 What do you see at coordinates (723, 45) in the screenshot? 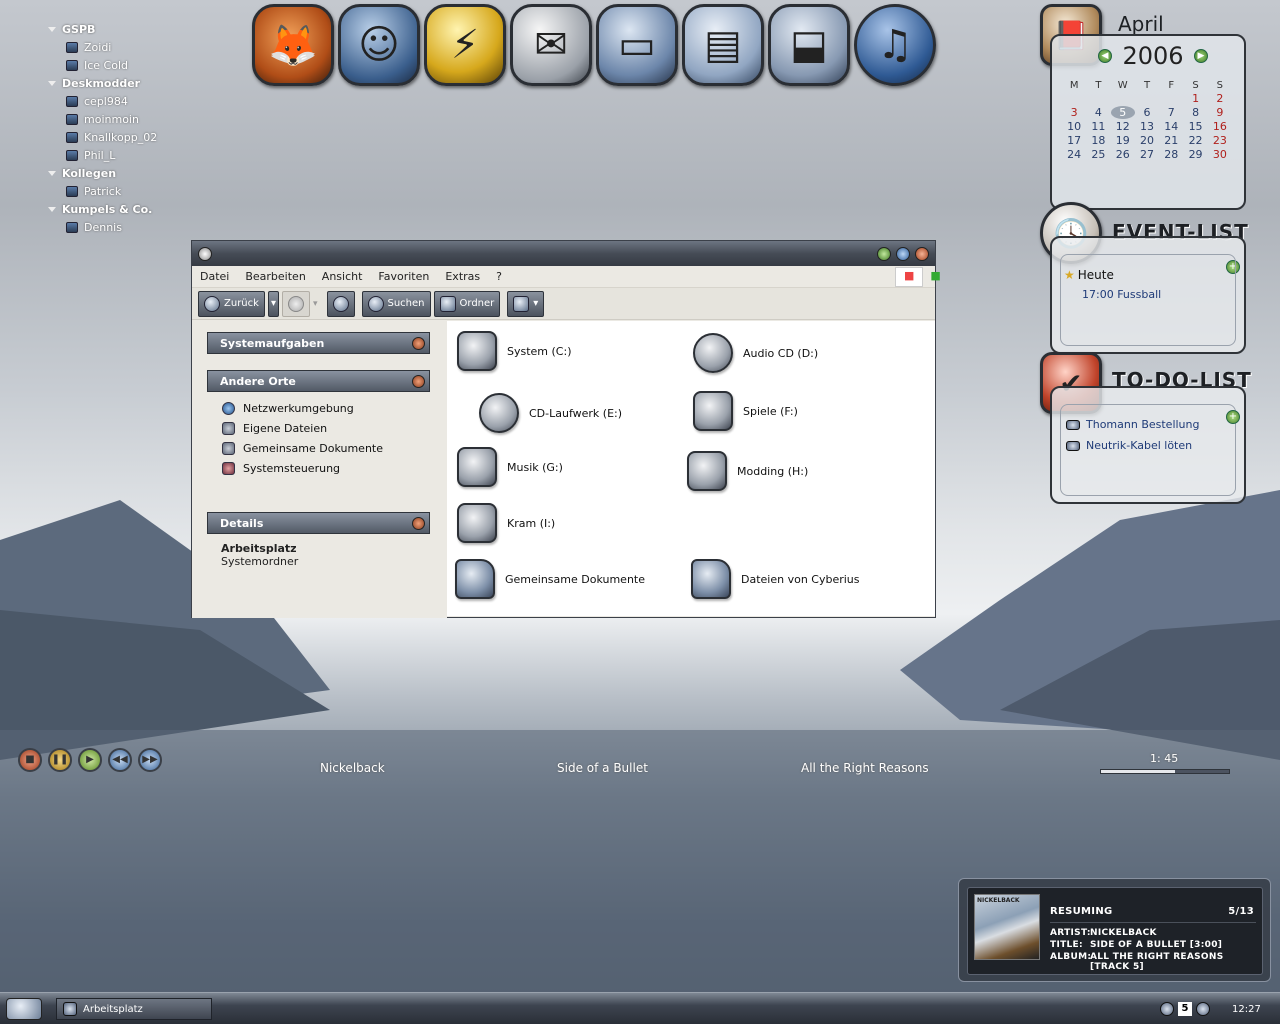
I see `folder-icon: ▤` at bounding box center [723, 45].